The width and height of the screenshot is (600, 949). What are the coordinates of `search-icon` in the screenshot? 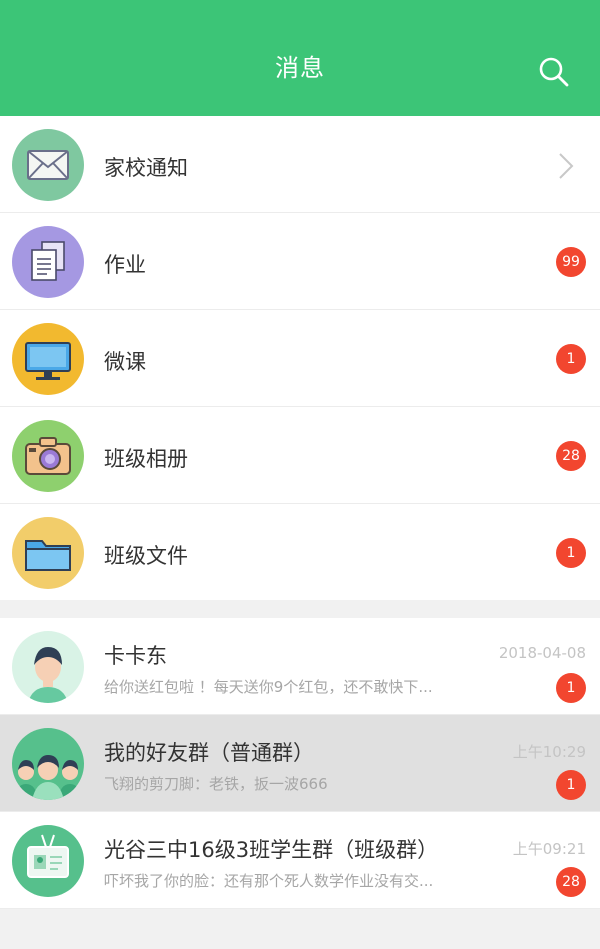 It's located at (554, 72).